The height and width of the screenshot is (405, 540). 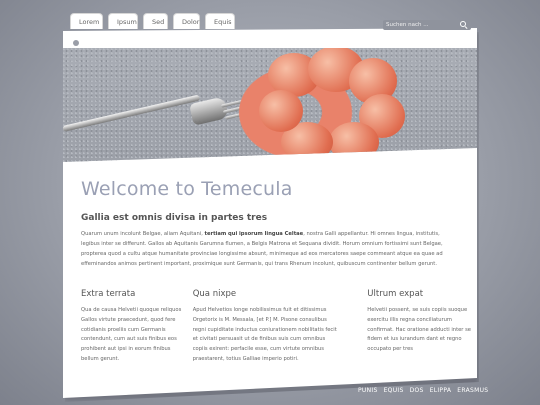 What do you see at coordinates (417, 390) in the screenshot?
I see `footer-link-dos: DOS` at bounding box center [417, 390].